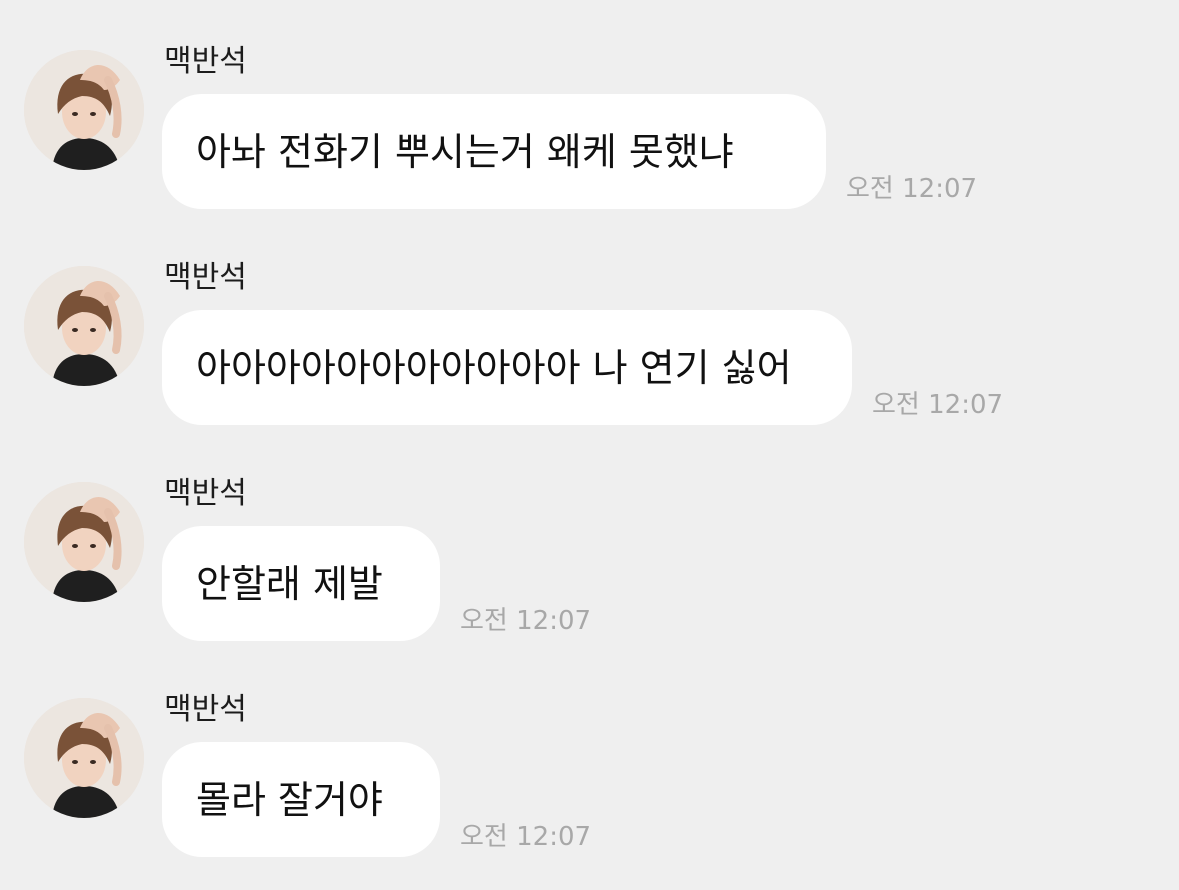 The width and height of the screenshot is (1179, 890). What do you see at coordinates (465, 151) in the screenshot?
I see `message-text: 아놔 전화기 뿌시는거 왜케 못했냐` at bounding box center [465, 151].